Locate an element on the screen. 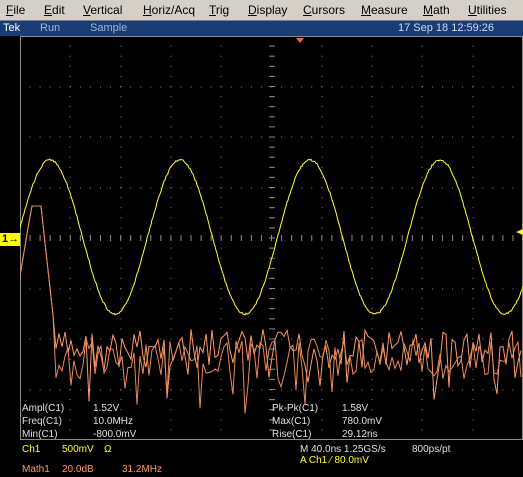  math1-center-frequency: 31.2MHz is located at coordinates (142, 470).